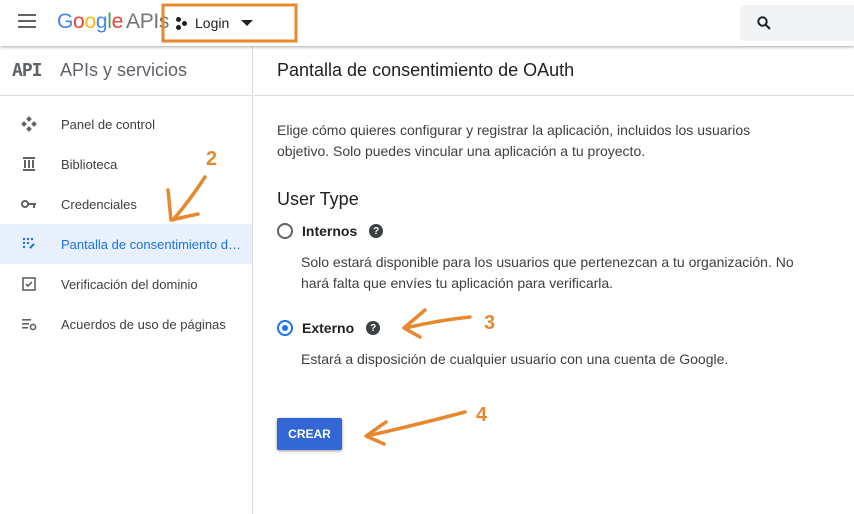  Describe the element at coordinates (764, 23) in the screenshot. I see `search-icon` at that location.